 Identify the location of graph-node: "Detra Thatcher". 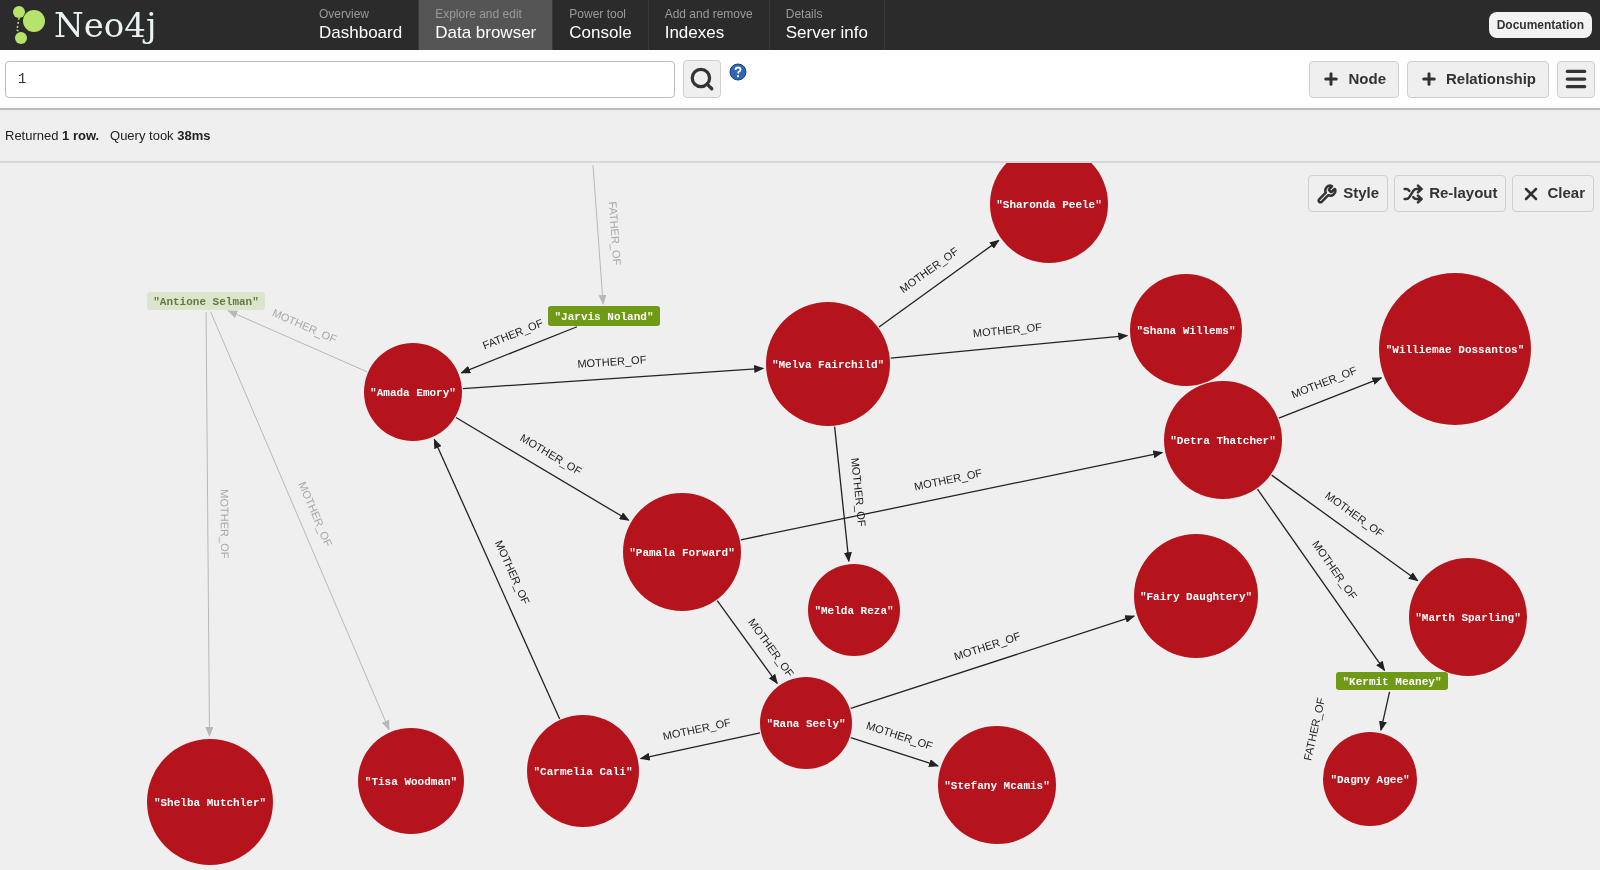
(1223, 440).